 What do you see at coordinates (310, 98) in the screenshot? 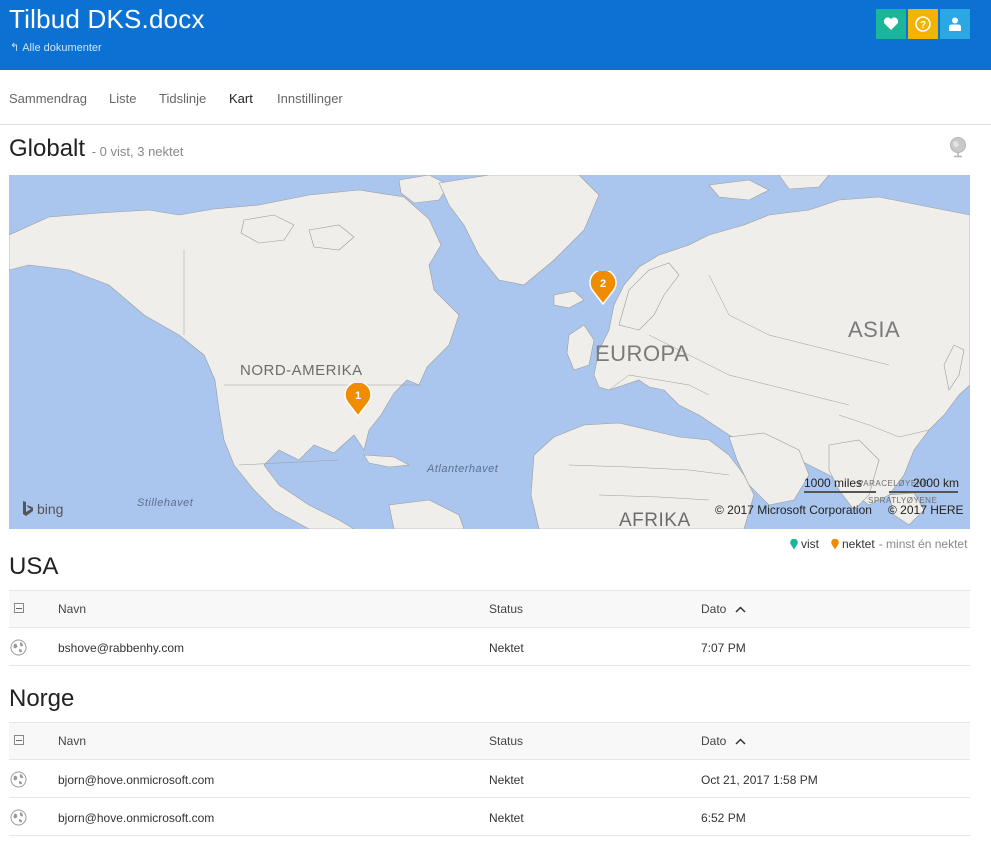
I see `tab-settings: Innstillinger` at bounding box center [310, 98].